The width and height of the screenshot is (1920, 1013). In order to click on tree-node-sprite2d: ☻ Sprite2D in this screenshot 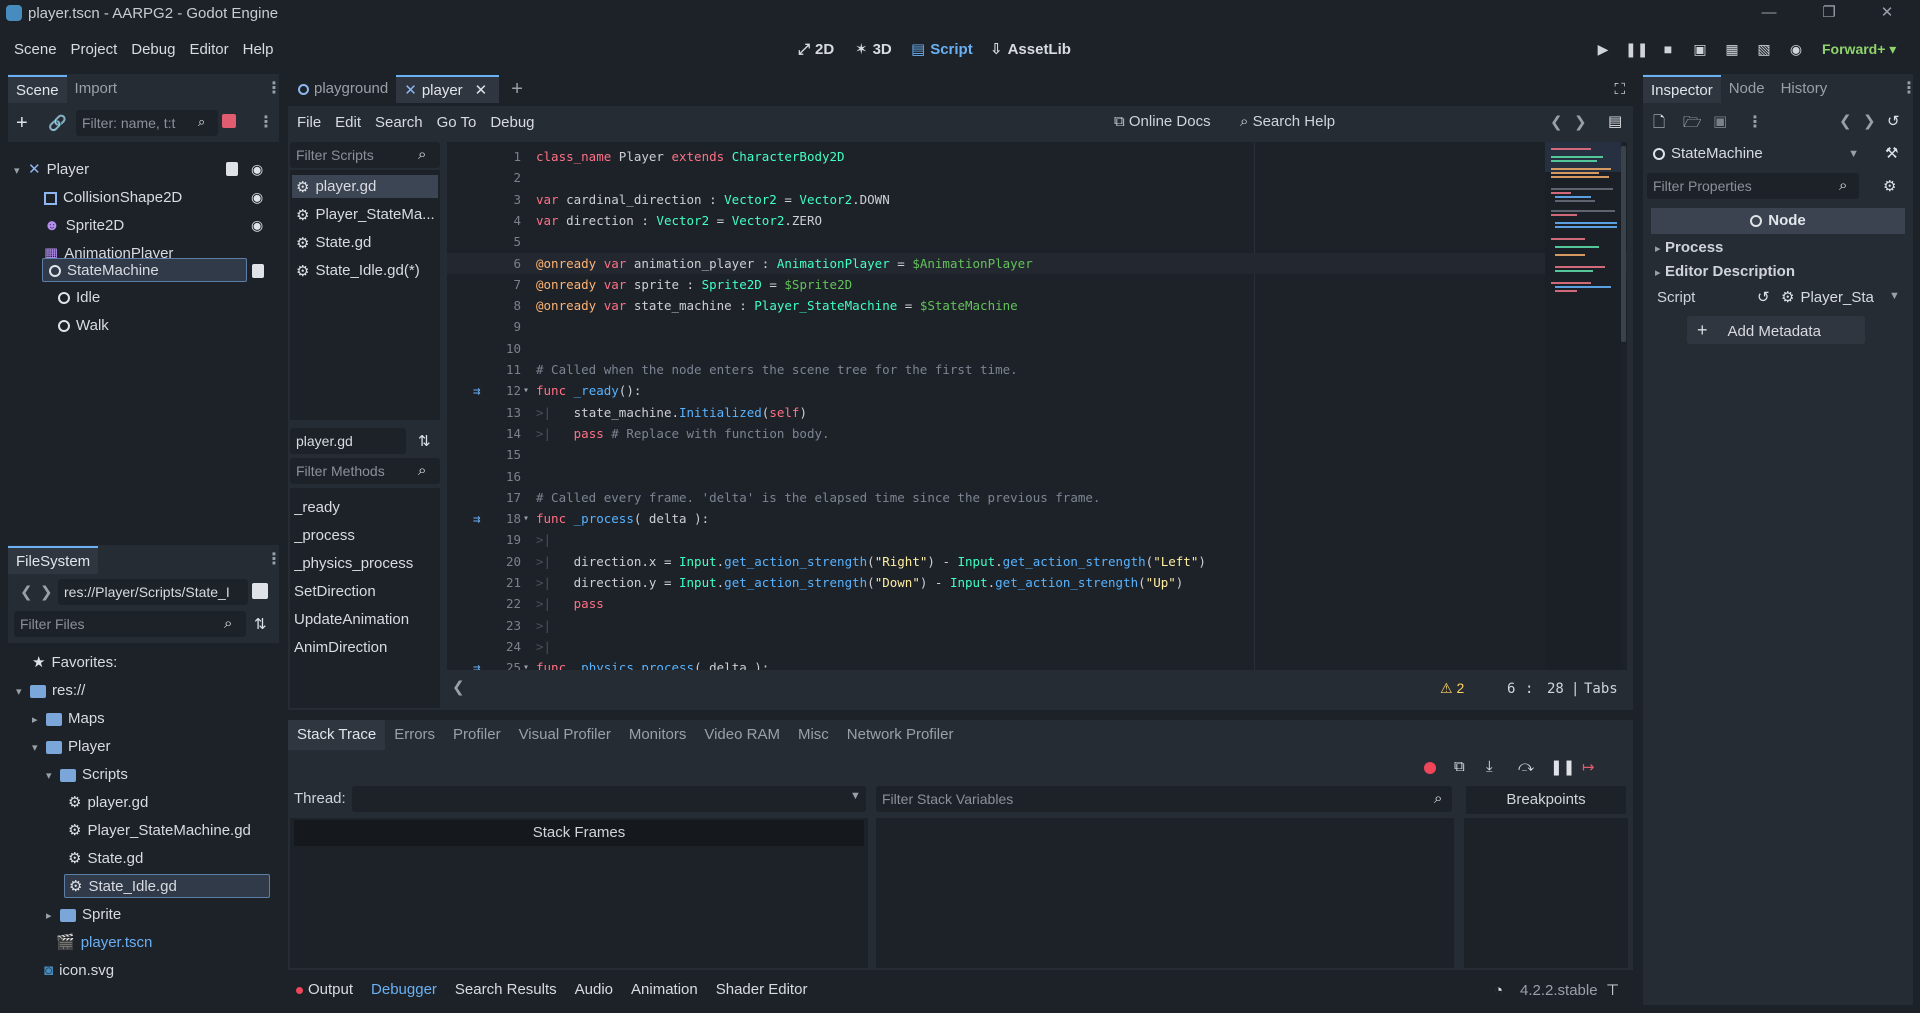, I will do `click(84, 226)`.